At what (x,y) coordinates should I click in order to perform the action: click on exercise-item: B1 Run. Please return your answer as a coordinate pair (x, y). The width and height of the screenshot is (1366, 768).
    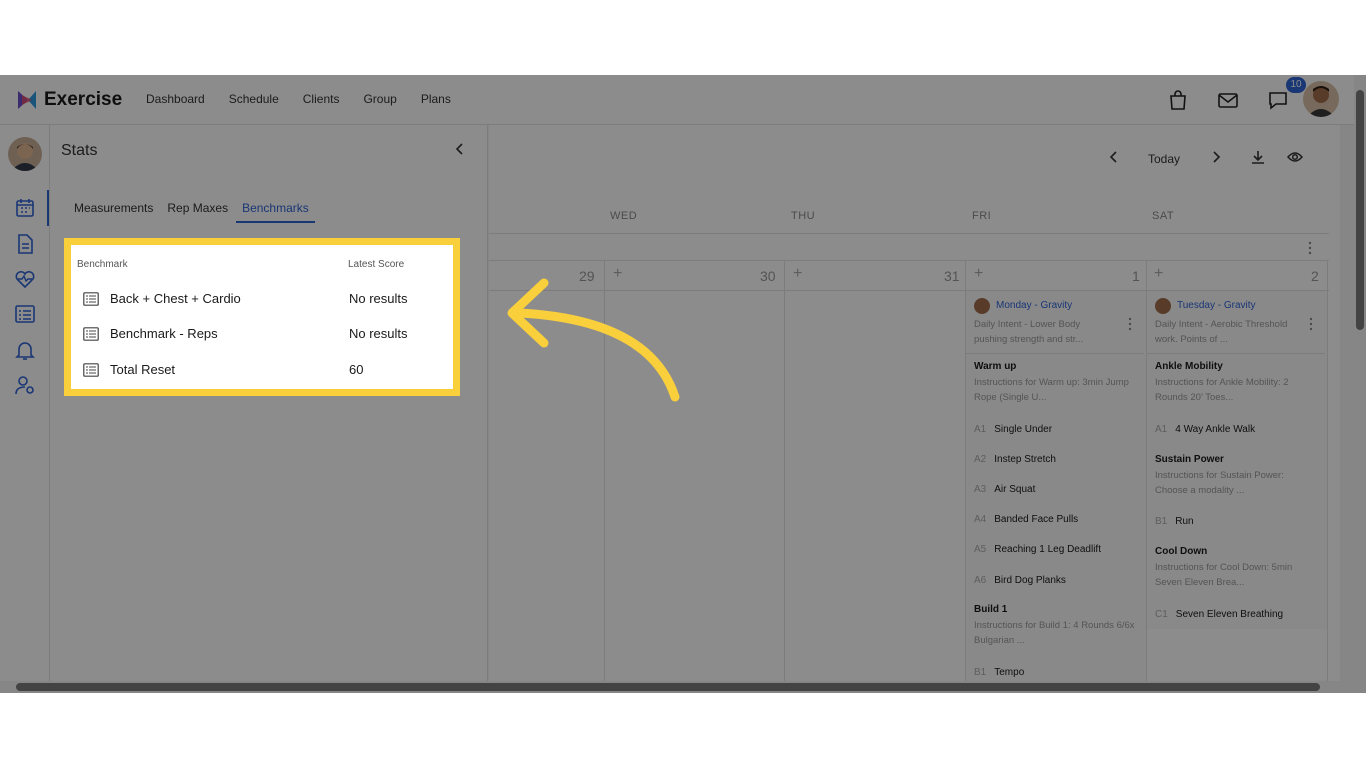
    Looking at the image, I should click on (1174, 521).